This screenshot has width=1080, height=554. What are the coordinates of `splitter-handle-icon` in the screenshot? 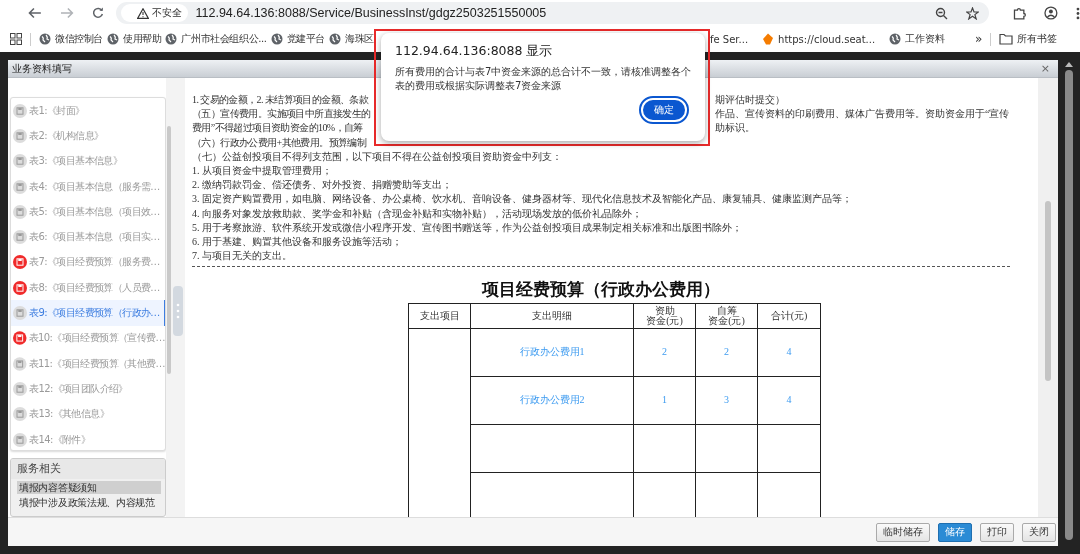 It's located at (178, 311).